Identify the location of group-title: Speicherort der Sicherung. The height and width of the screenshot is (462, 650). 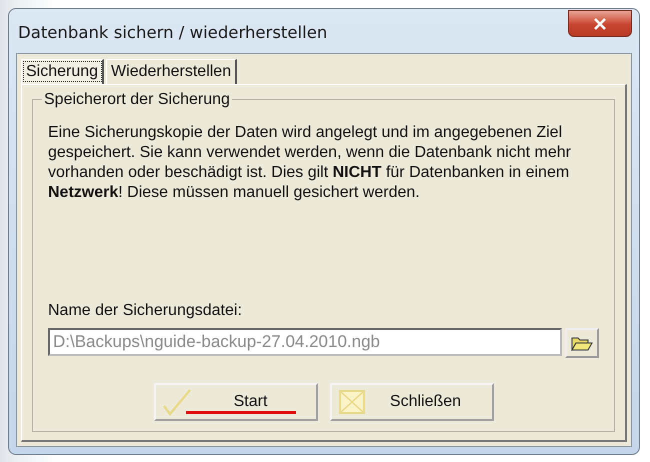
(137, 100).